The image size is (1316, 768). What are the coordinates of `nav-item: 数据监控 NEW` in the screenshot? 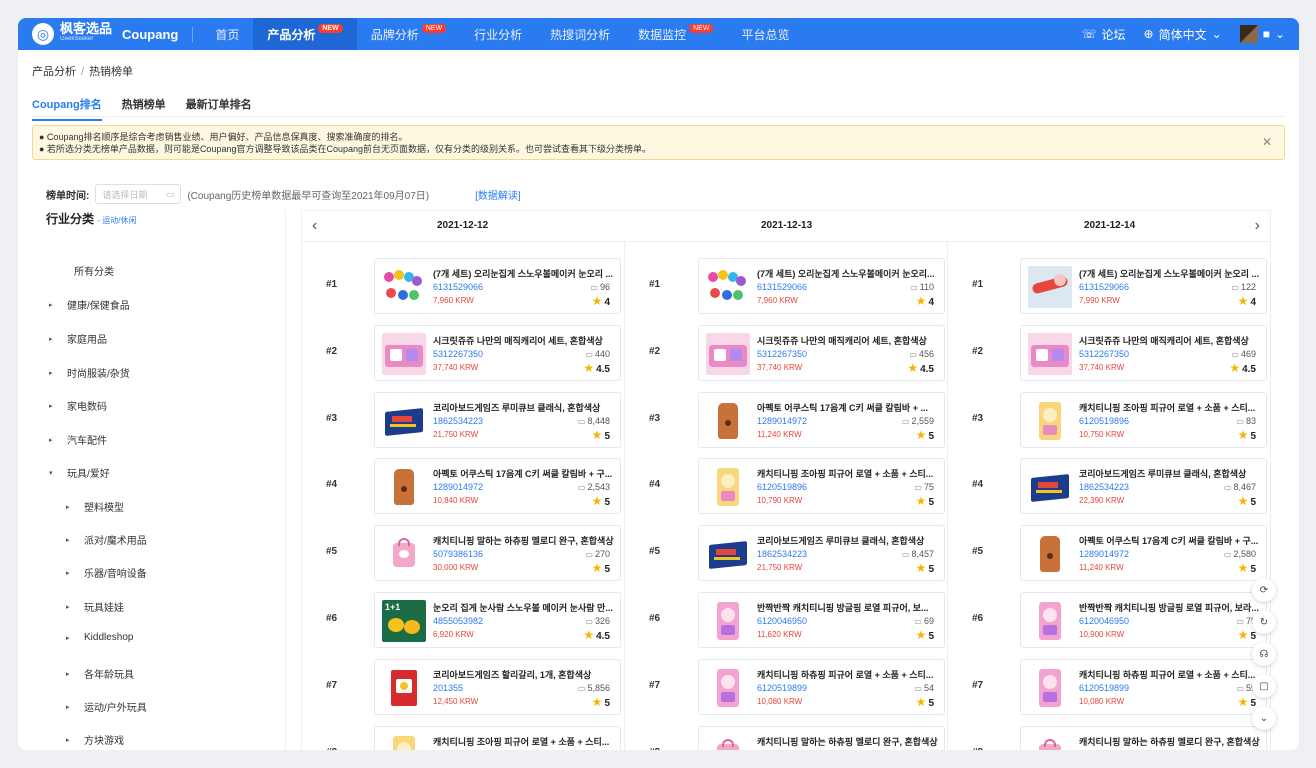 It's located at (675, 34).